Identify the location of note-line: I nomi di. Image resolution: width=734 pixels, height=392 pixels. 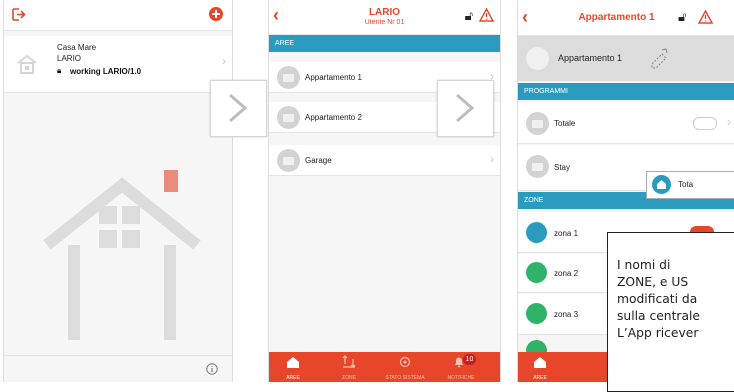
(644, 265).